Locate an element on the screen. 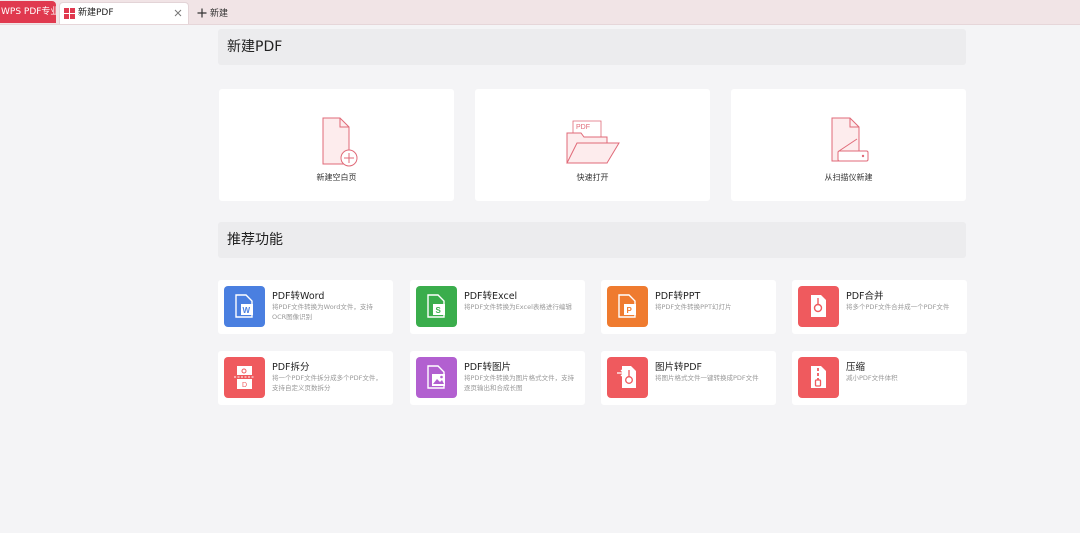 This screenshot has height=533, width=1080. close-icon is located at coordinates (178, 13).